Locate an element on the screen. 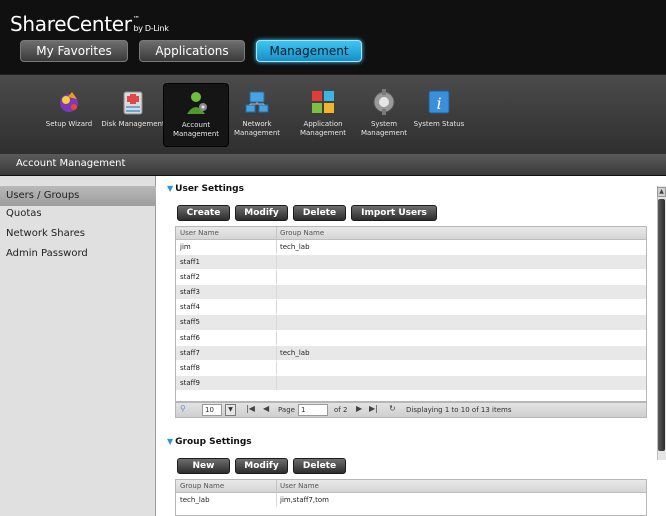 The image size is (666, 516). button-label: New is located at coordinates (203, 466).